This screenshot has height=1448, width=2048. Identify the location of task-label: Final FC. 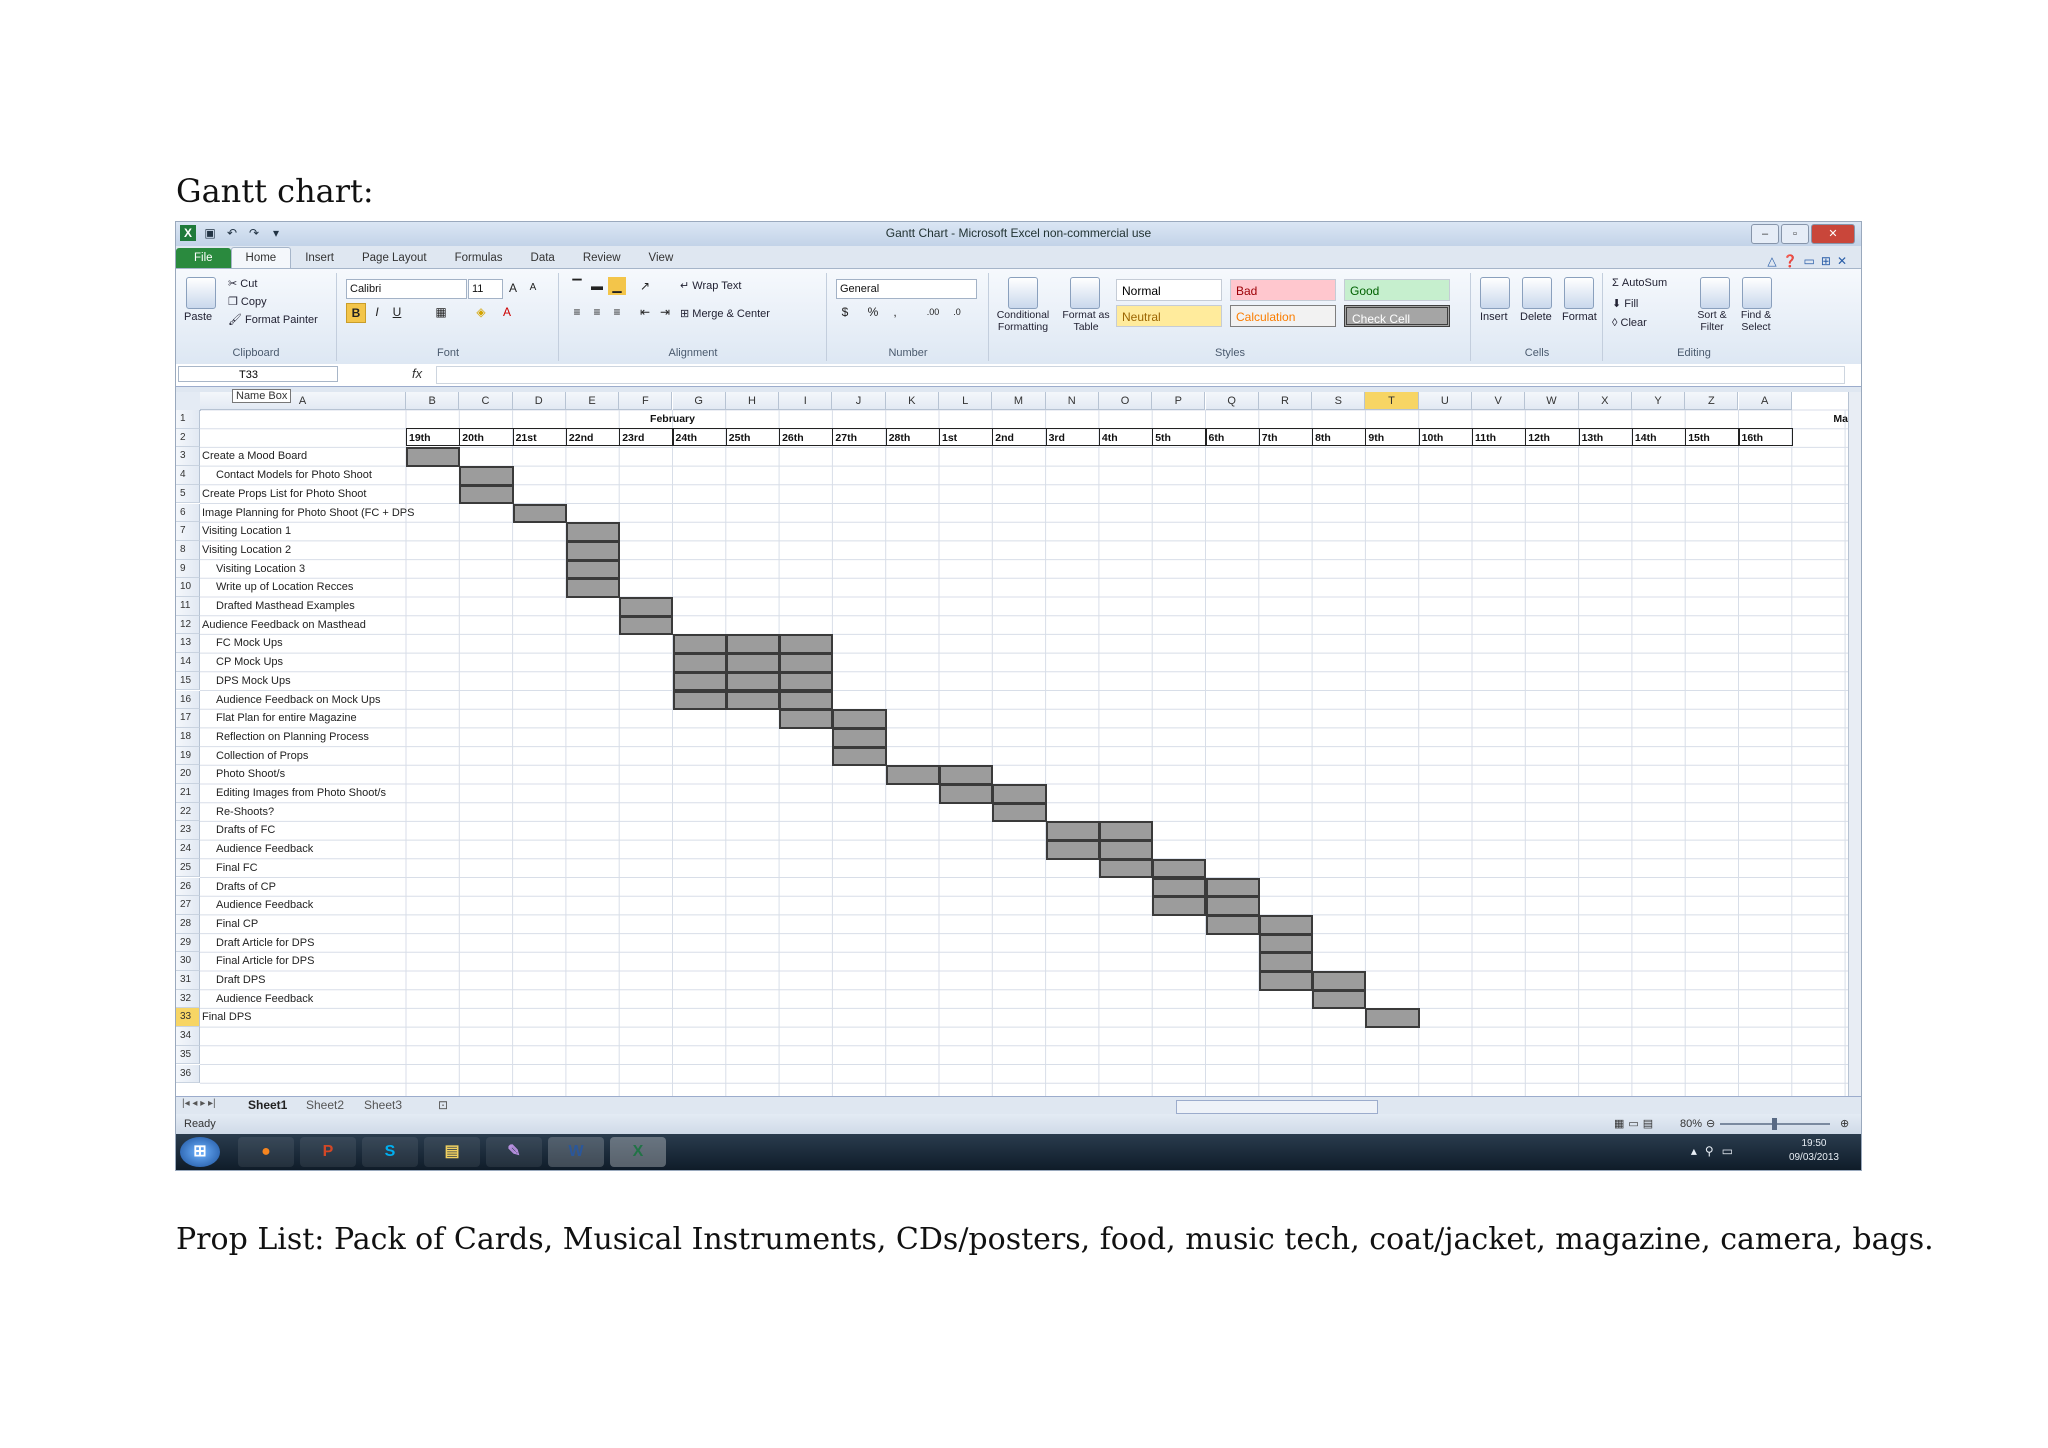
(237, 868).